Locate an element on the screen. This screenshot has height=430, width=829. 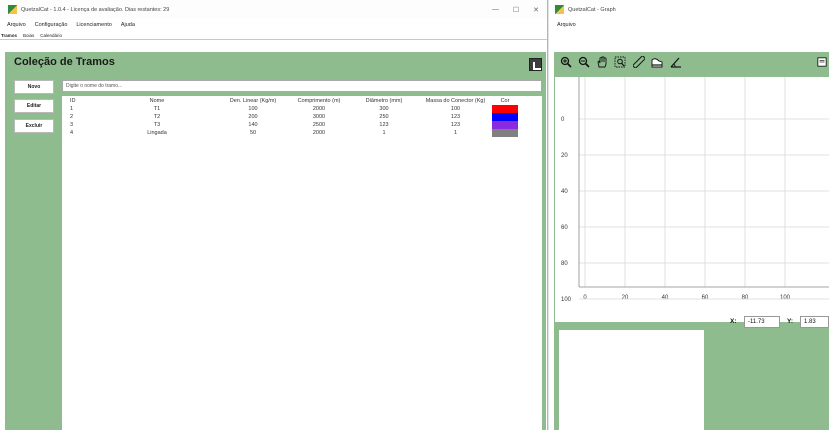
cell-name: T2 is located at coordinates (157, 117).